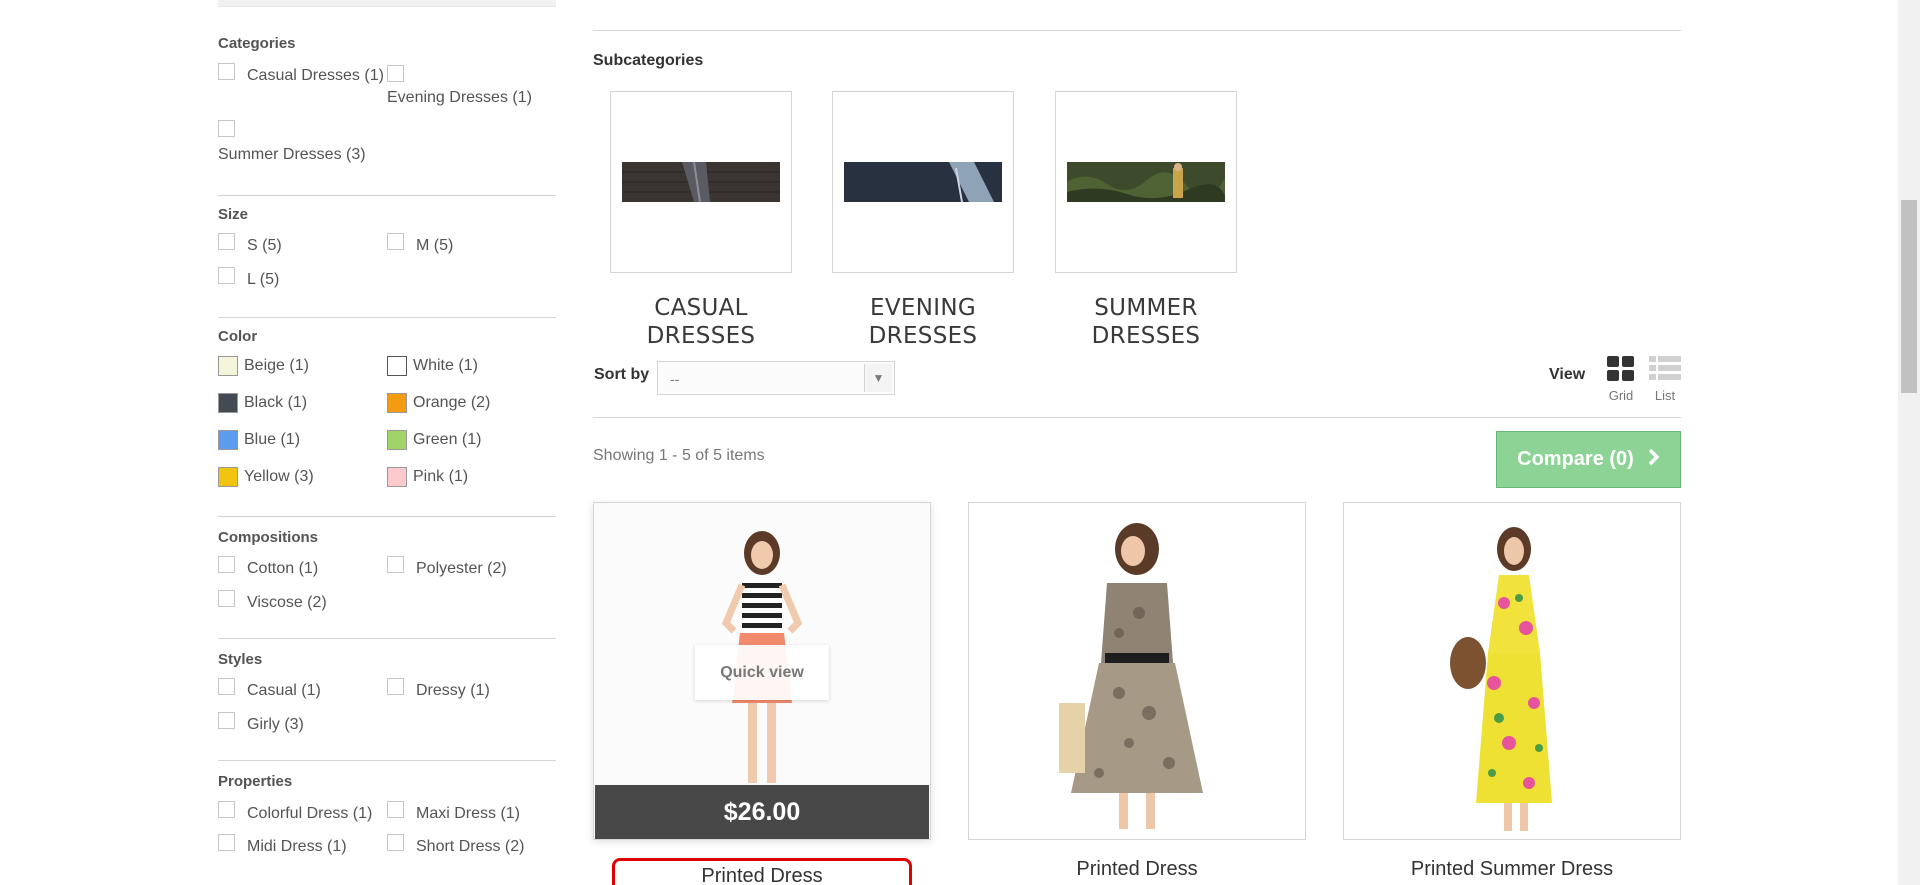  Describe the element at coordinates (455, 844) in the screenshot. I see `filter-short-dress: Short Dress (2)` at that location.